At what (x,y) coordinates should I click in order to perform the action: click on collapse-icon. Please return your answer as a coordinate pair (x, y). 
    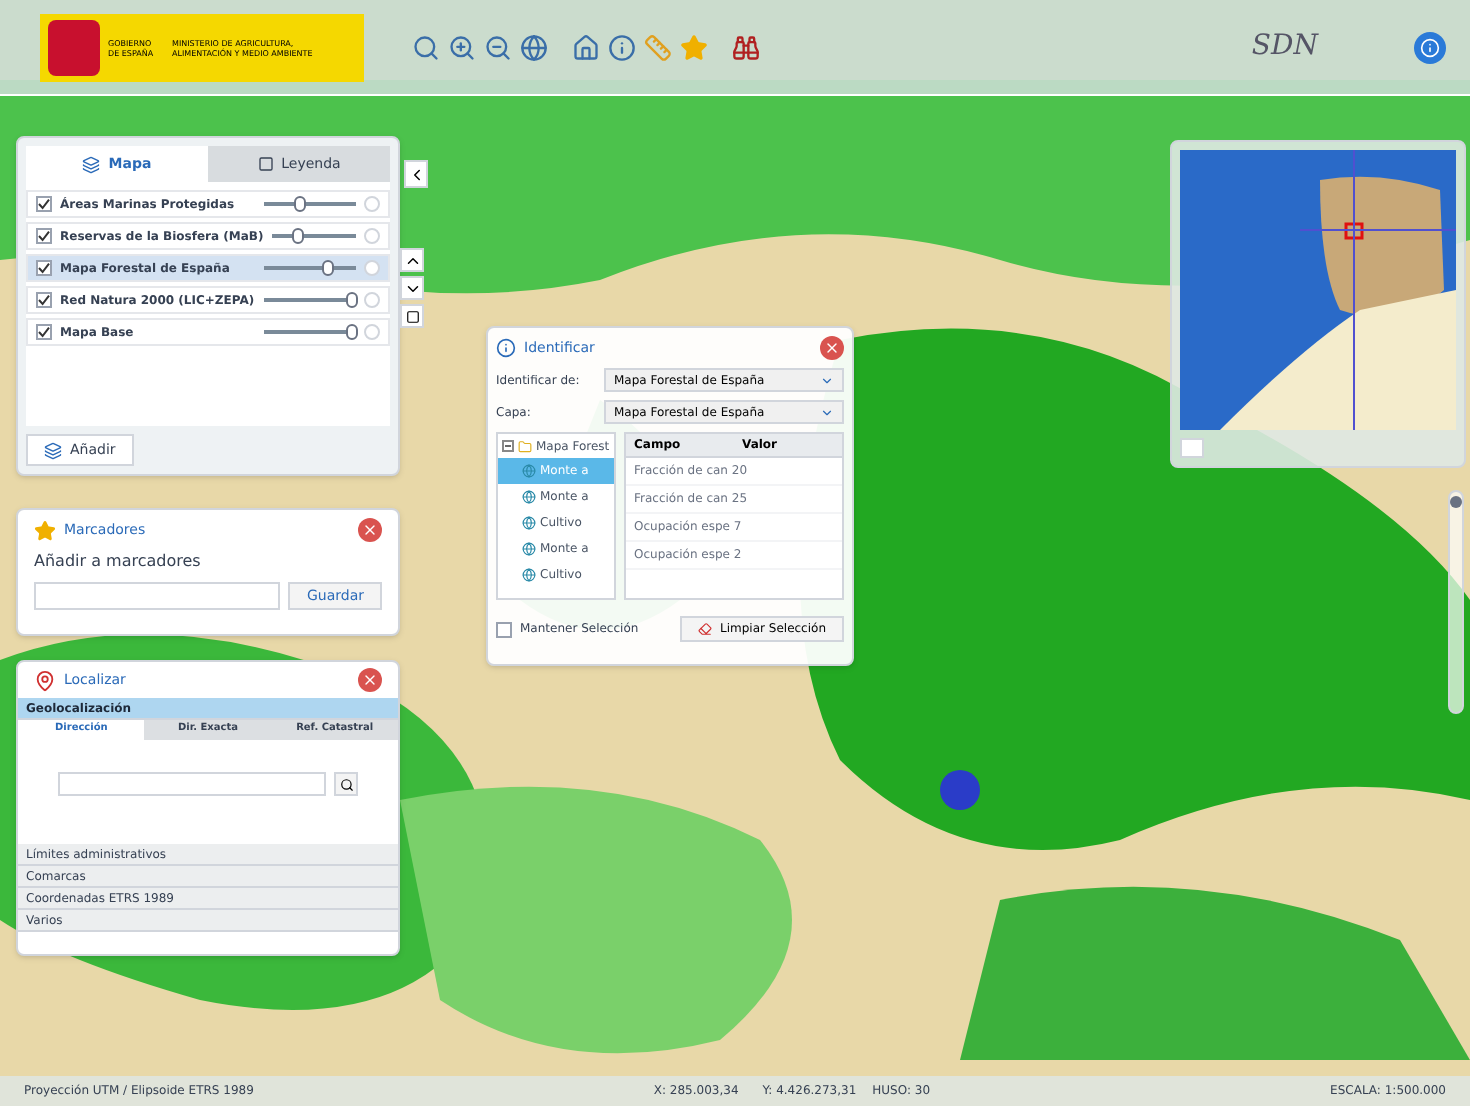
    Looking at the image, I should click on (508, 446).